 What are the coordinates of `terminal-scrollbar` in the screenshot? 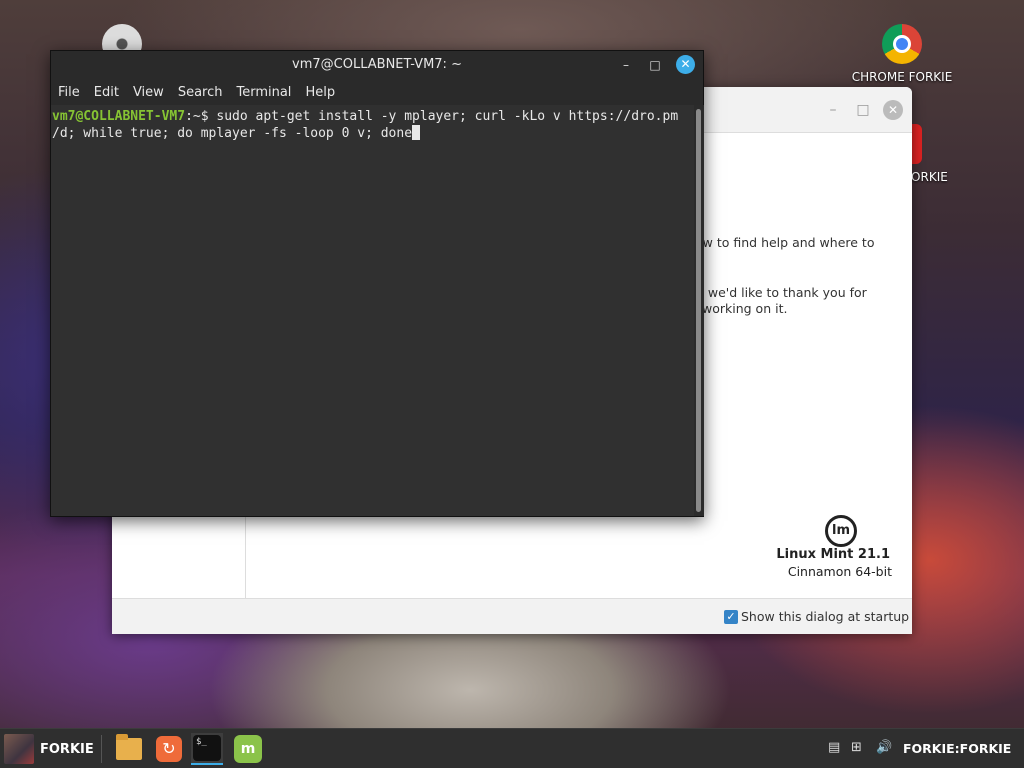 It's located at (699, 310).